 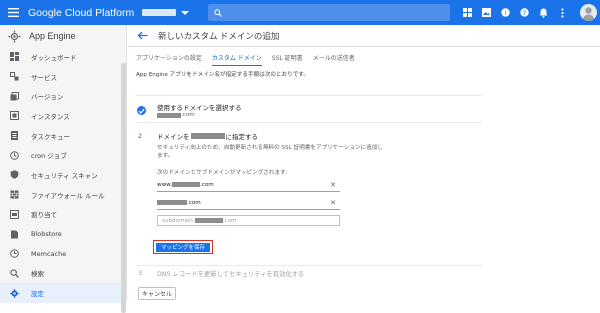 I want to click on memcache-icon, so click(x=14, y=254).